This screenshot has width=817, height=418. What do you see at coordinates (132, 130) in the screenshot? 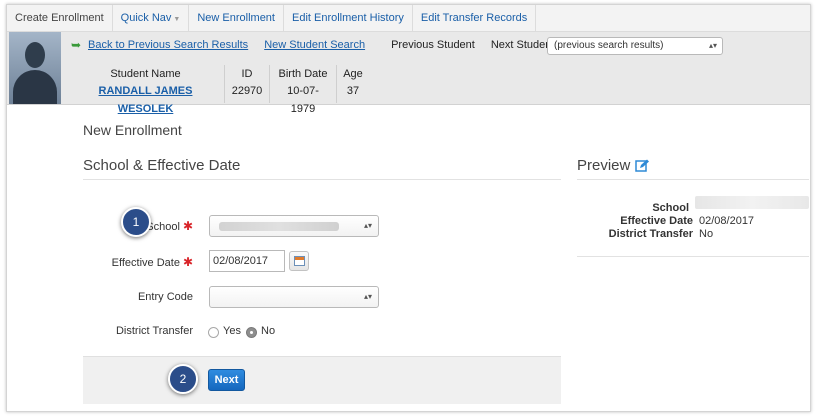
I see `page-title: New Enrollment` at bounding box center [132, 130].